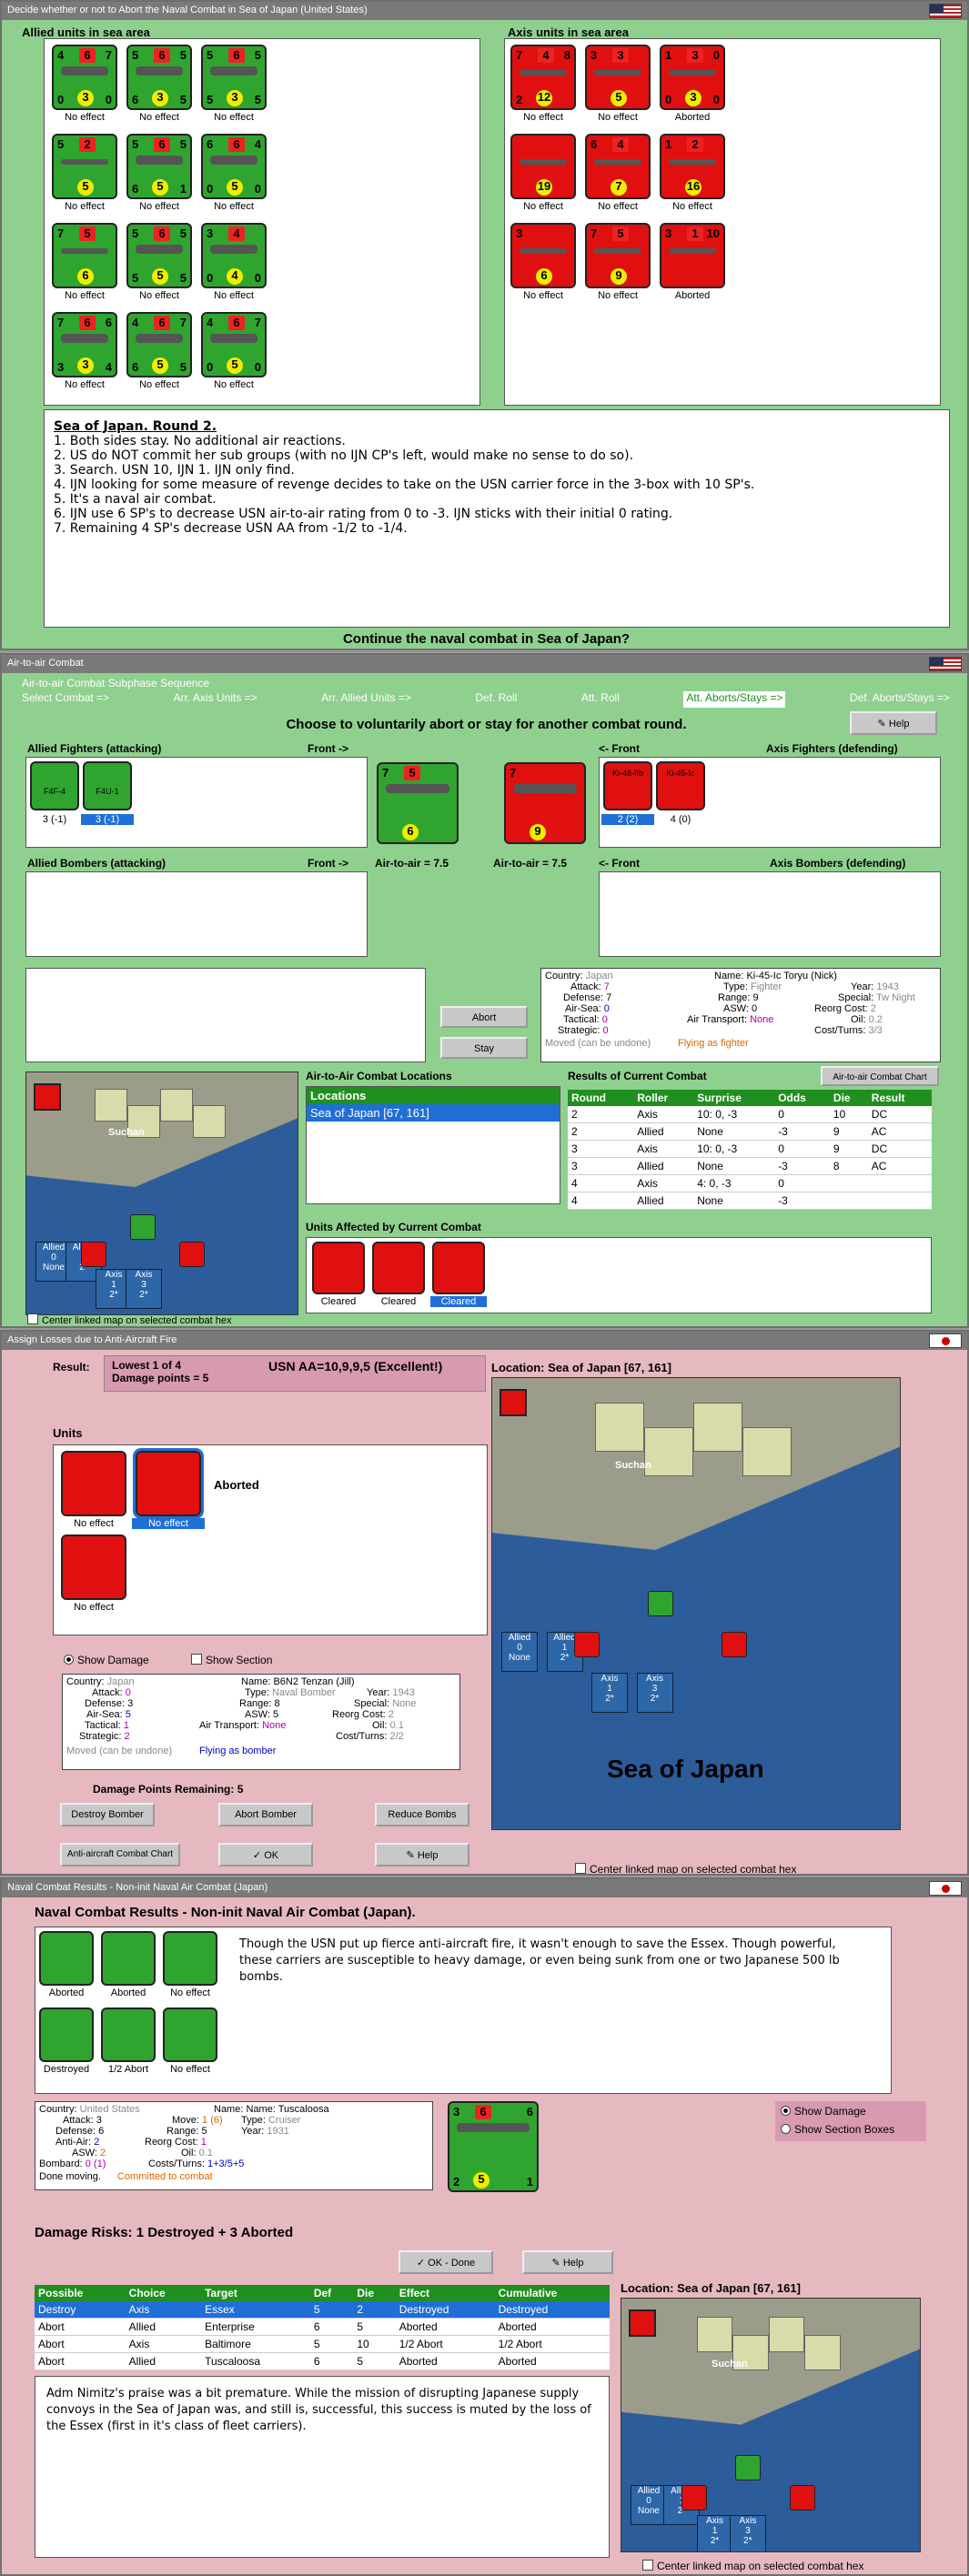  Describe the element at coordinates (771, 2425) in the screenshot. I see `location-map: SuchanAllied0NoneAllied12*Axis12*Axis32*` at that location.